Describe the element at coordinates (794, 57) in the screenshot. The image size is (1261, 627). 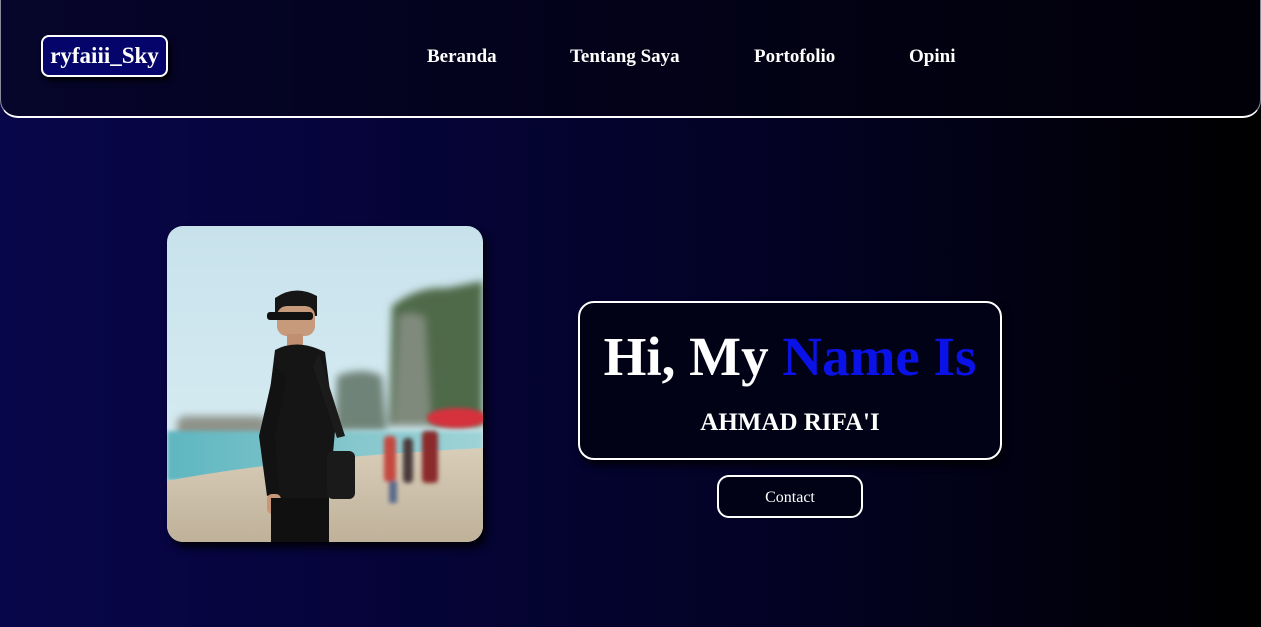
I see `nav-link-portofolio: Portofolio` at that location.